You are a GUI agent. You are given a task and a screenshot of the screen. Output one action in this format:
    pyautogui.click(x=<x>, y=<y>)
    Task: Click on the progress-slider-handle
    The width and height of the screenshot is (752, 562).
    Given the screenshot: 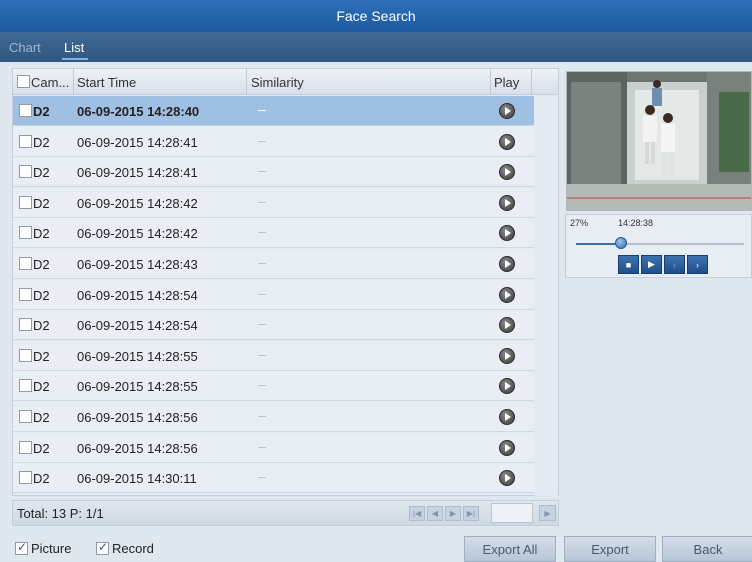 What is the action you would take?
    pyautogui.click(x=621, y=243)
    